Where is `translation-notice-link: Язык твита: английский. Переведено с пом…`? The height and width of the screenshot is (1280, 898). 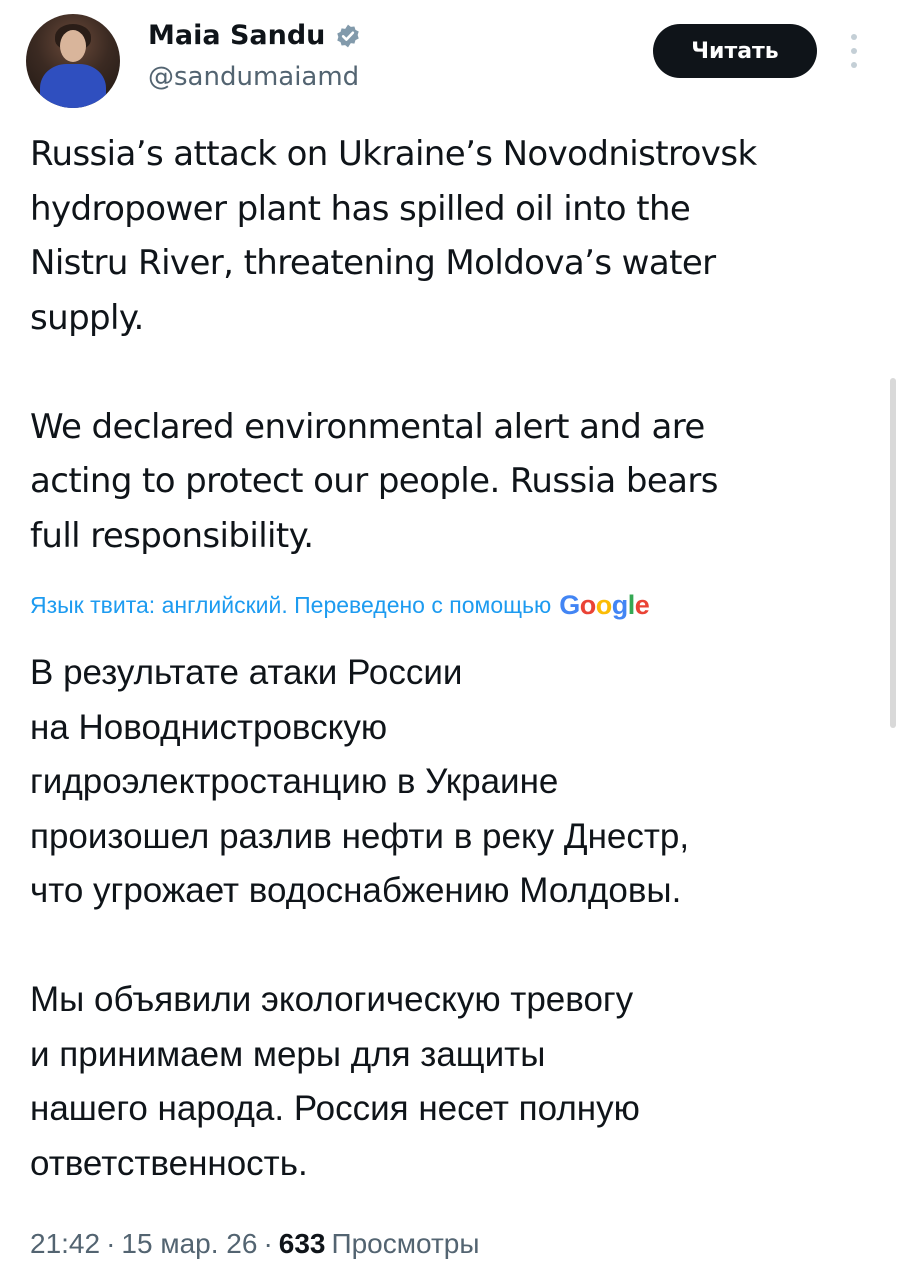
translation-notice-link: Язык твита: английский. Переведено с пом… is located at coordinates (450, 605).